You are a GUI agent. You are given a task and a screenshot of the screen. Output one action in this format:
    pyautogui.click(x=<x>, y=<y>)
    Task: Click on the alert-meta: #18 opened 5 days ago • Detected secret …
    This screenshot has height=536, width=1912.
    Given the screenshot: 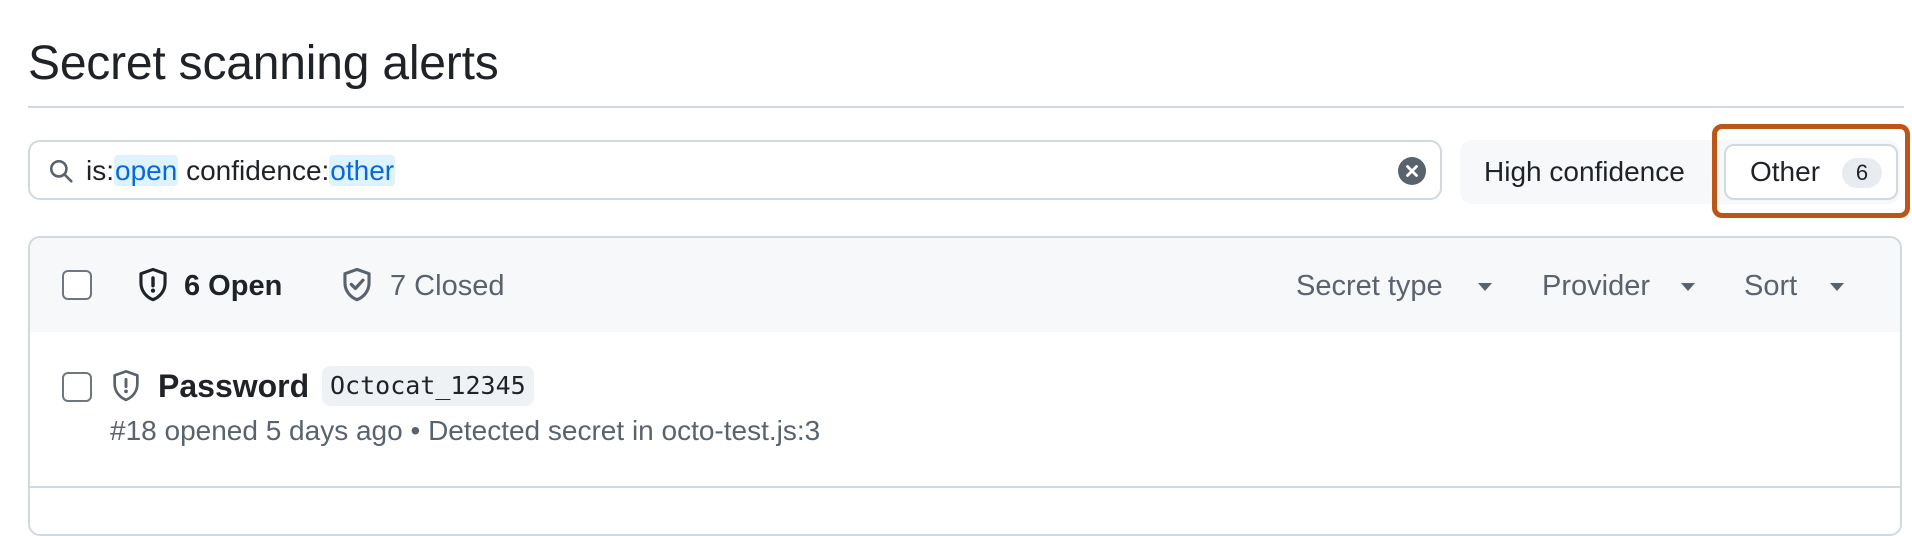 What is the action you would take?
    pyautogui.click(x=465, y=430)
    